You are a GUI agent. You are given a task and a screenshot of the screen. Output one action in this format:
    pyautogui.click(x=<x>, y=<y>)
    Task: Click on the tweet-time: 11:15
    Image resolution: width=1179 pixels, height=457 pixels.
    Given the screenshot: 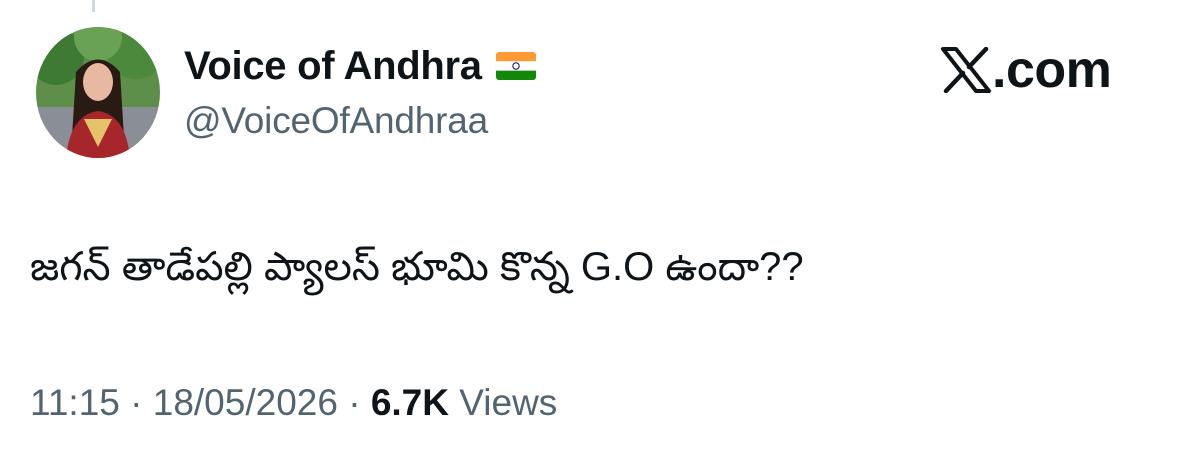 What is the action you would take?
    pyautogui.click(x=75, y=402)
    